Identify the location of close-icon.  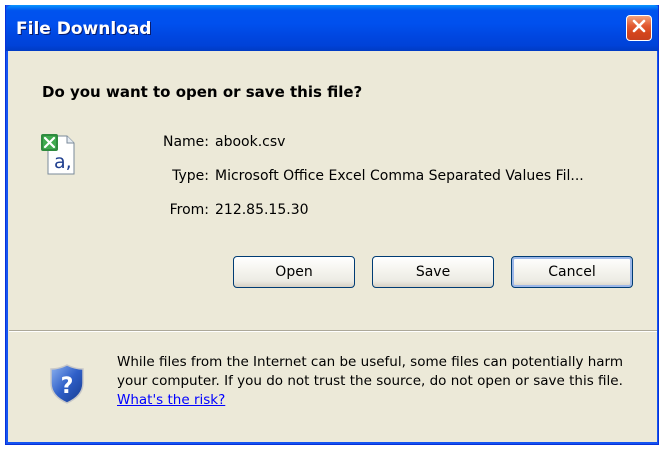
(639, 28).